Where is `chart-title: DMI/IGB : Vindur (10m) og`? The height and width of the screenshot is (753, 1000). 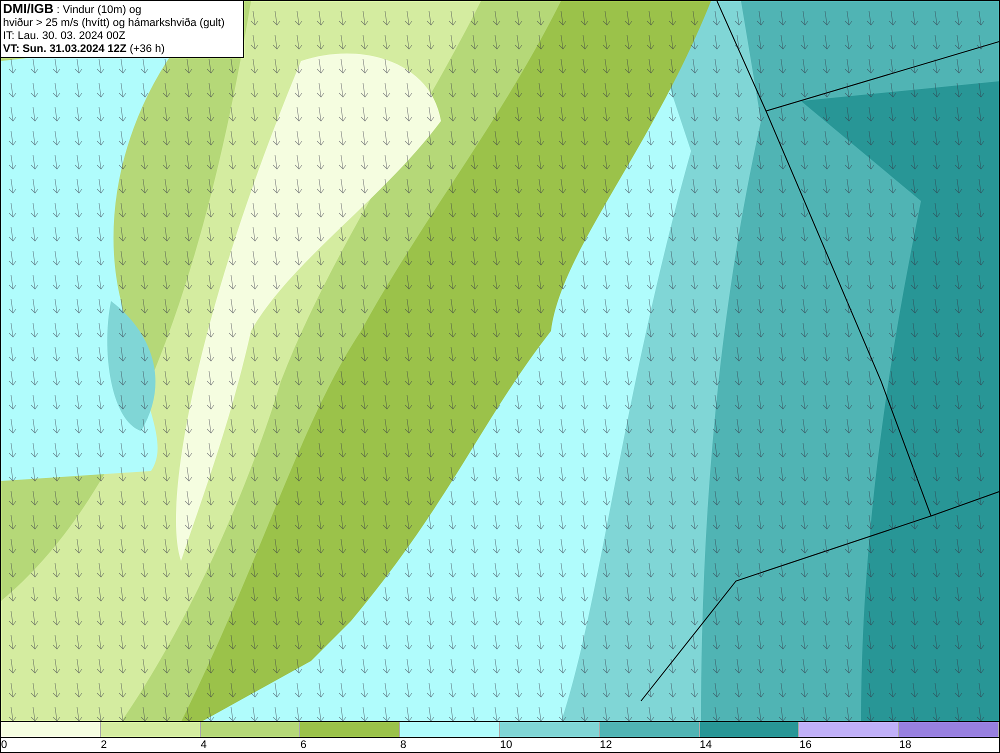 chart-title: DMI/IGB : Vindur (10m) og is located at coordinates (72, 9).